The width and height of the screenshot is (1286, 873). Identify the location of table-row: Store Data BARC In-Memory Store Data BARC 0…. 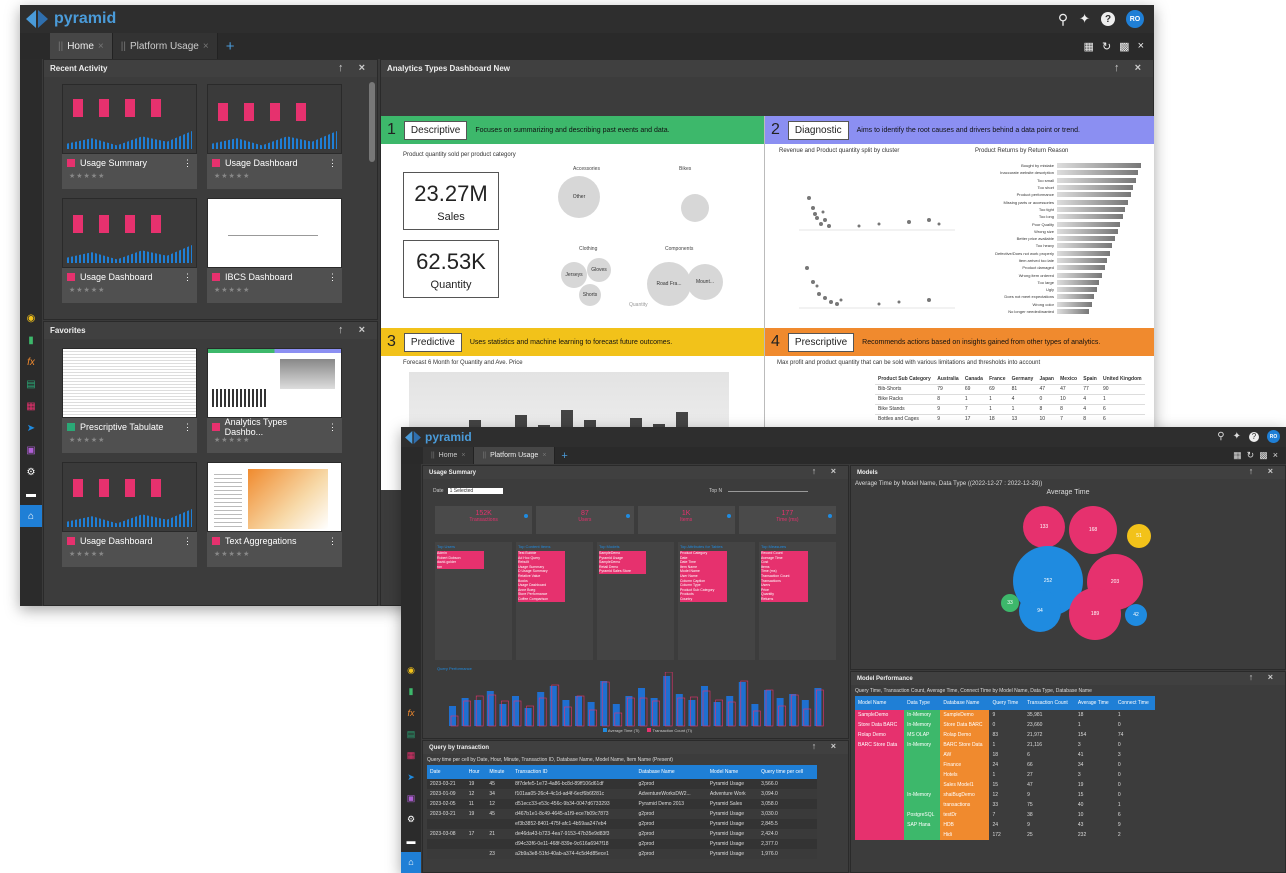
(1005, 725).